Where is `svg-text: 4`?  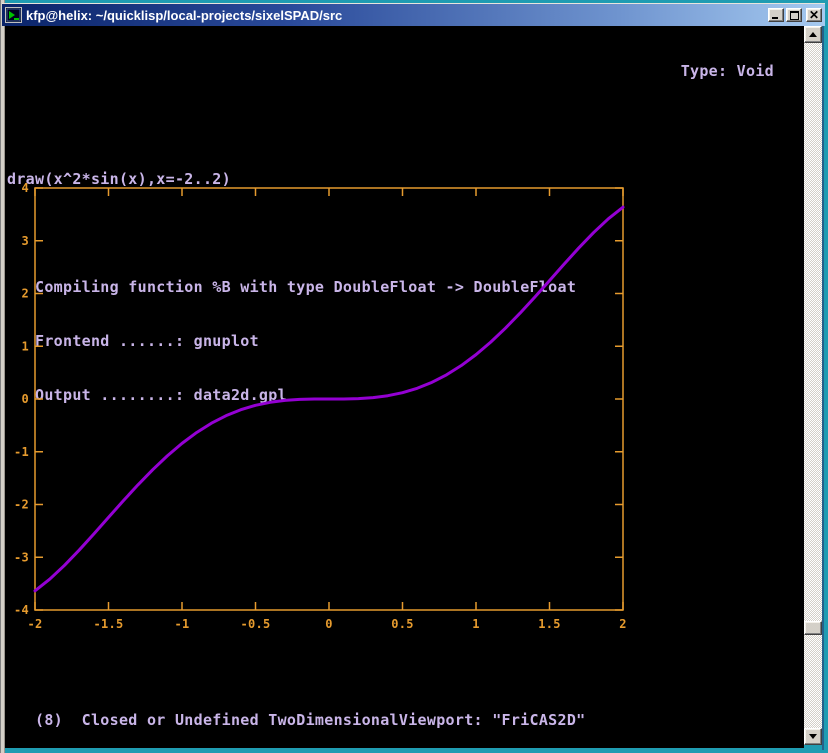 svg-text: 4 is located at coordinates (25, 188).